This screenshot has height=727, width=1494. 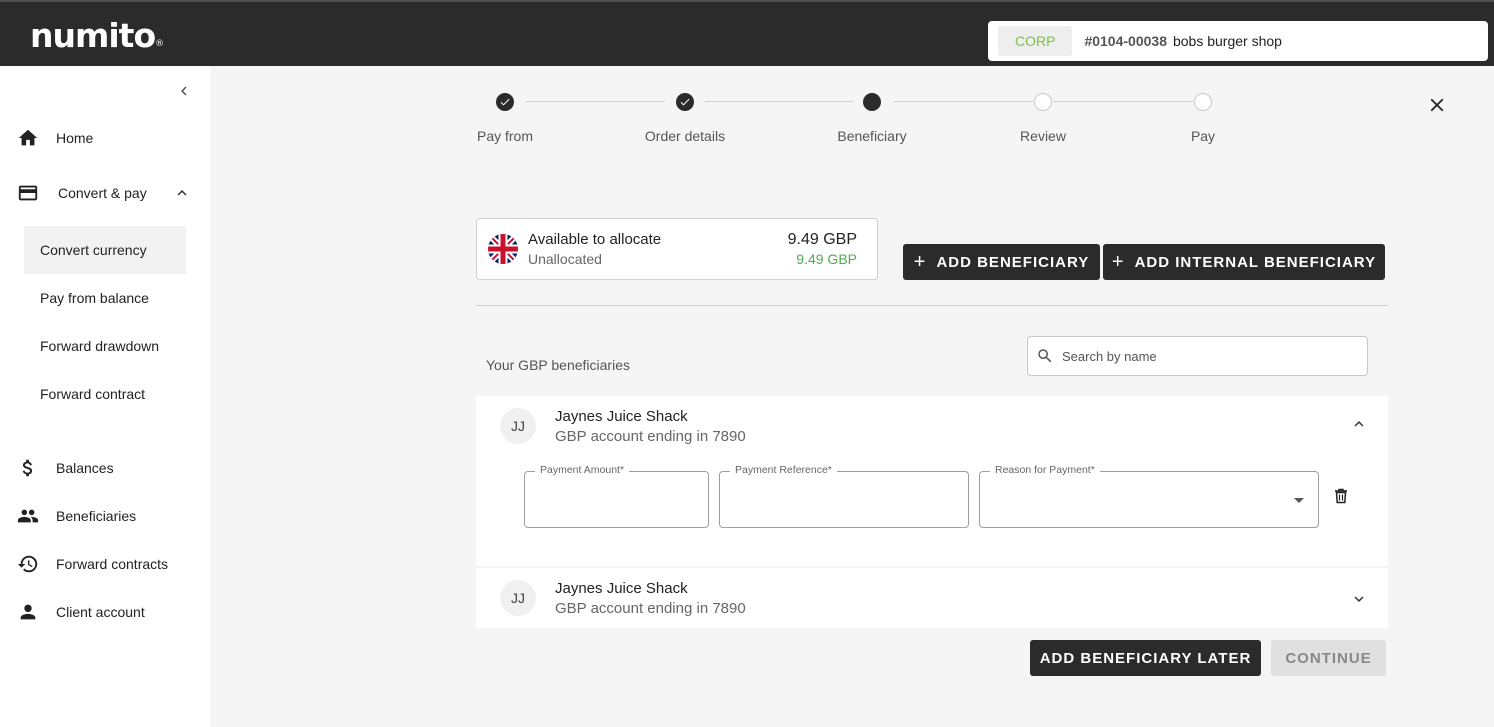 What do you see at coordinates (96, 516) in the screenshot?
I see `sidebar-item-label: Beneficiaries` at bounding box center [96, 516].